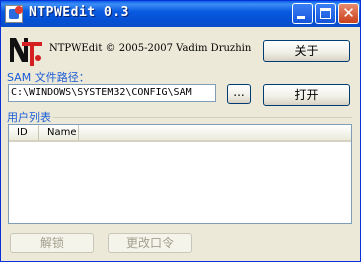 Image resolution: width=361 pixels, height=262 pixels. Describe the element at coordinates (306, 95) in the screenshot. I see `open-button: 打开` at that location.